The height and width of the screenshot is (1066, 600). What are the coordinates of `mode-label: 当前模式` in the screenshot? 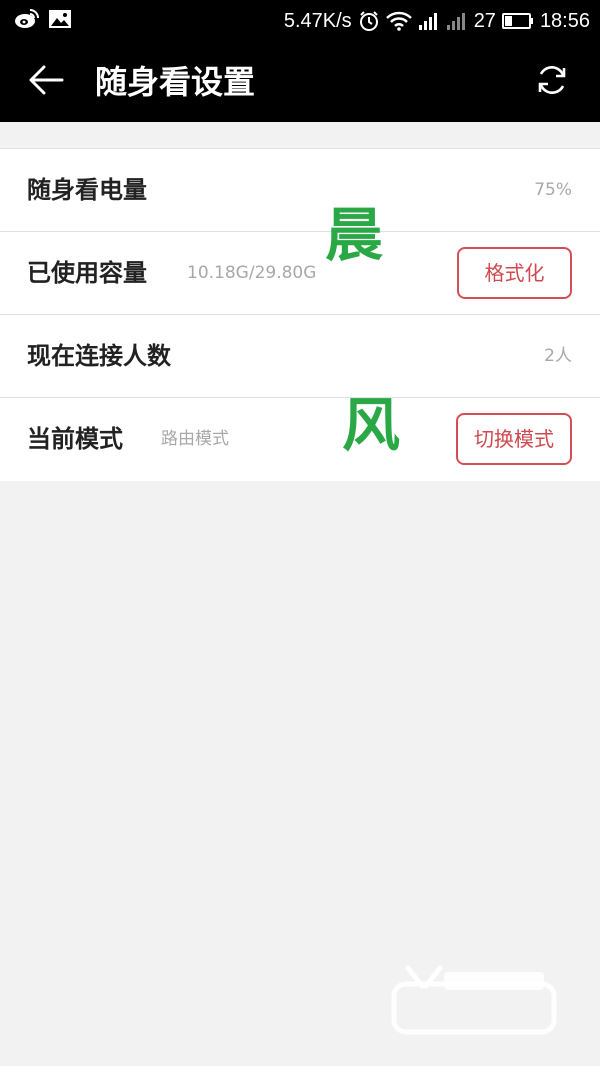 It's located at (75, 439).